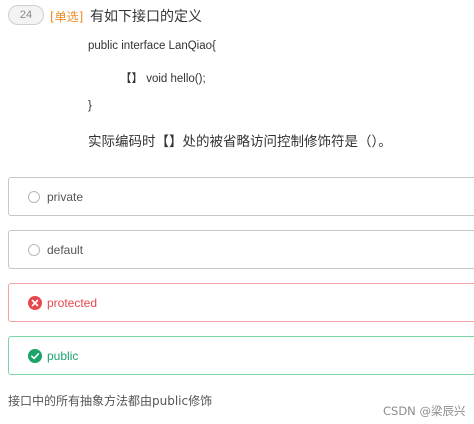 This screenshot has width=474, height=424. What do you see at coordinates (35, 356) in the screenshot?
I see `check-circle-icon` at bounding box center [35, 356].